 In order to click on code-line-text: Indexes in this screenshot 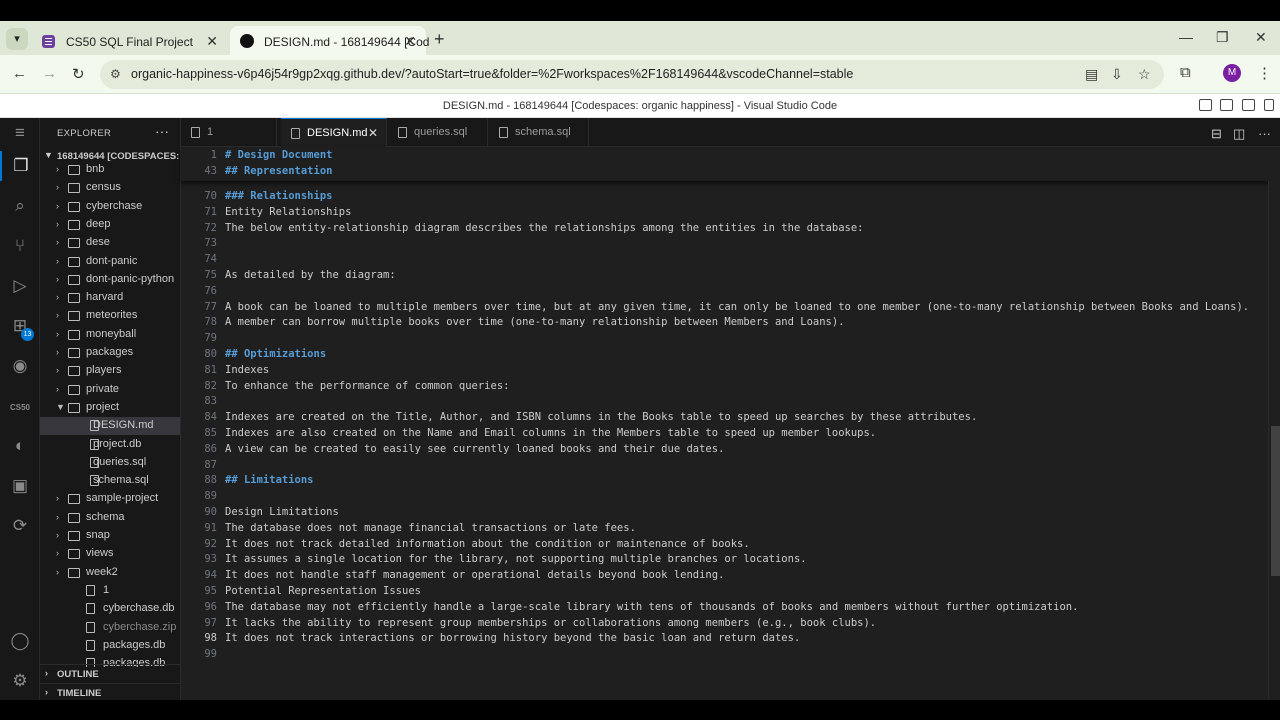, I will do `click(247, 370)`.